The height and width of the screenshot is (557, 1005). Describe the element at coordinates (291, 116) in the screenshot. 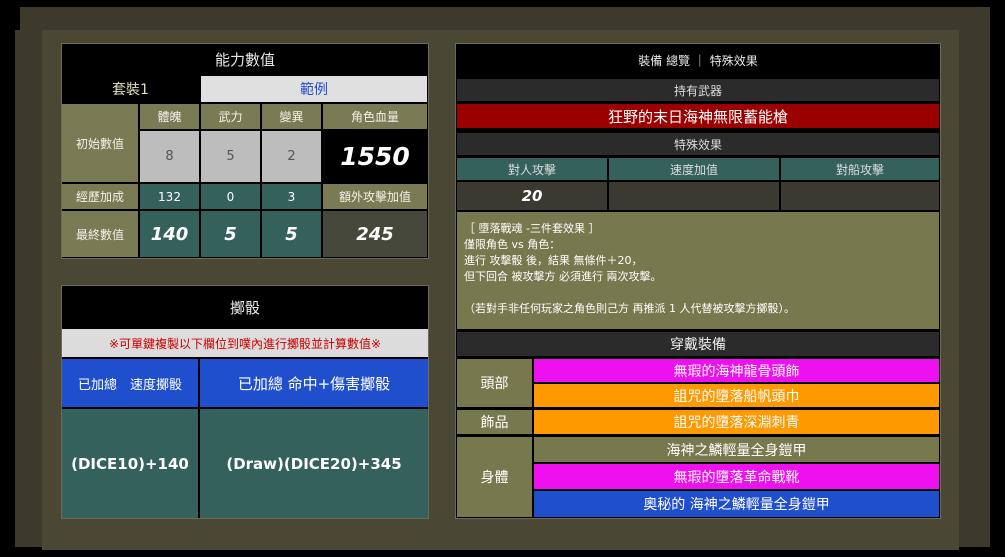

I see `col-header-mutation: 變異` at that location.